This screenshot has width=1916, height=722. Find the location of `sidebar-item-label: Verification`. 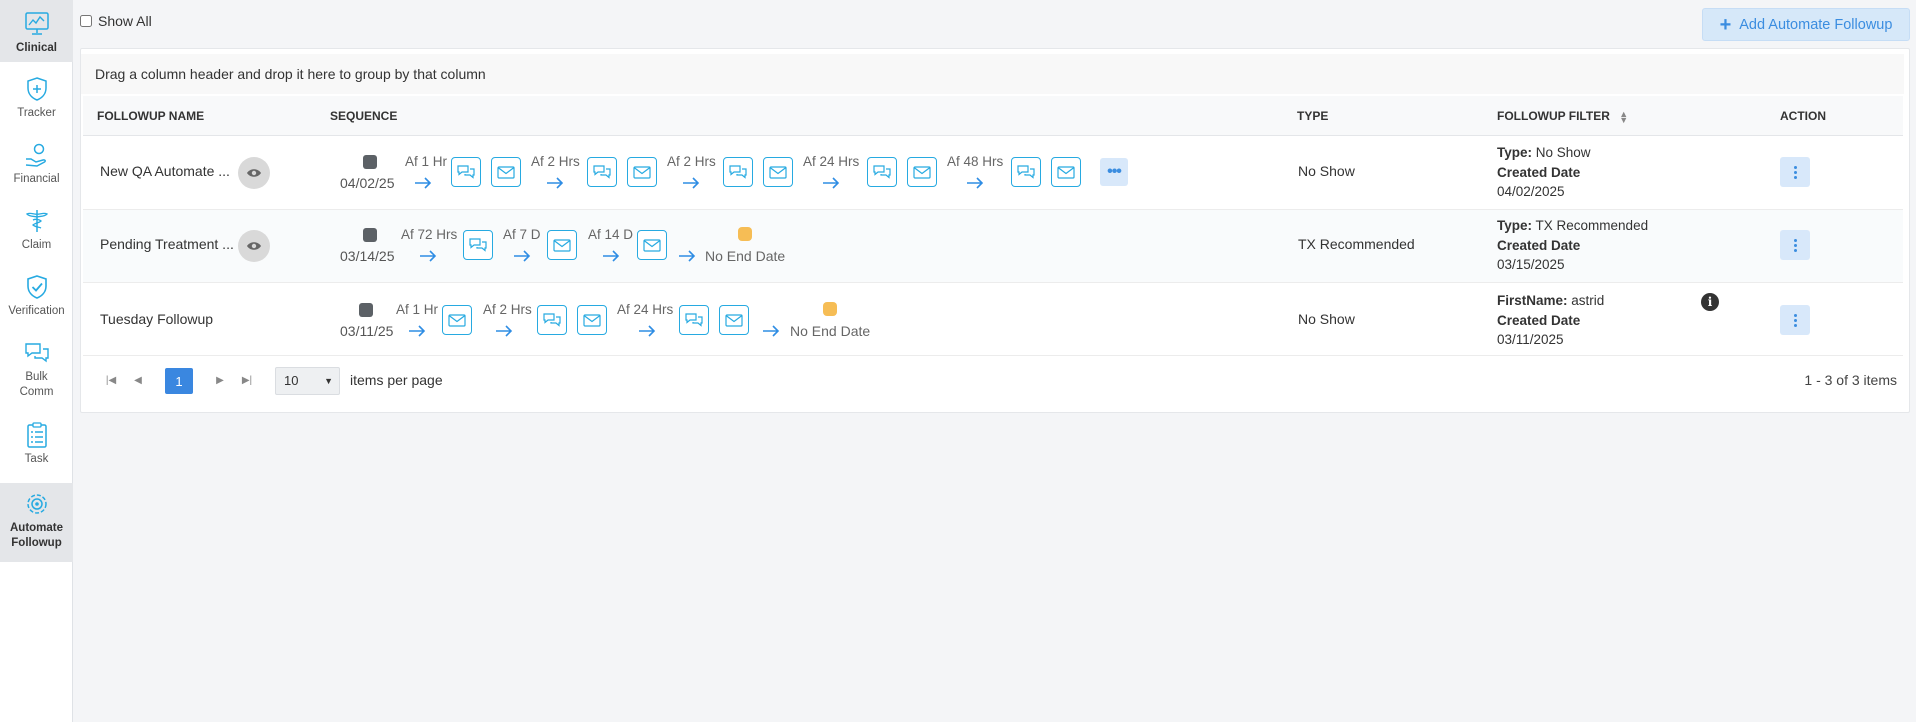

sidebar-item-label: Verification is located at coordinates (36, 311).